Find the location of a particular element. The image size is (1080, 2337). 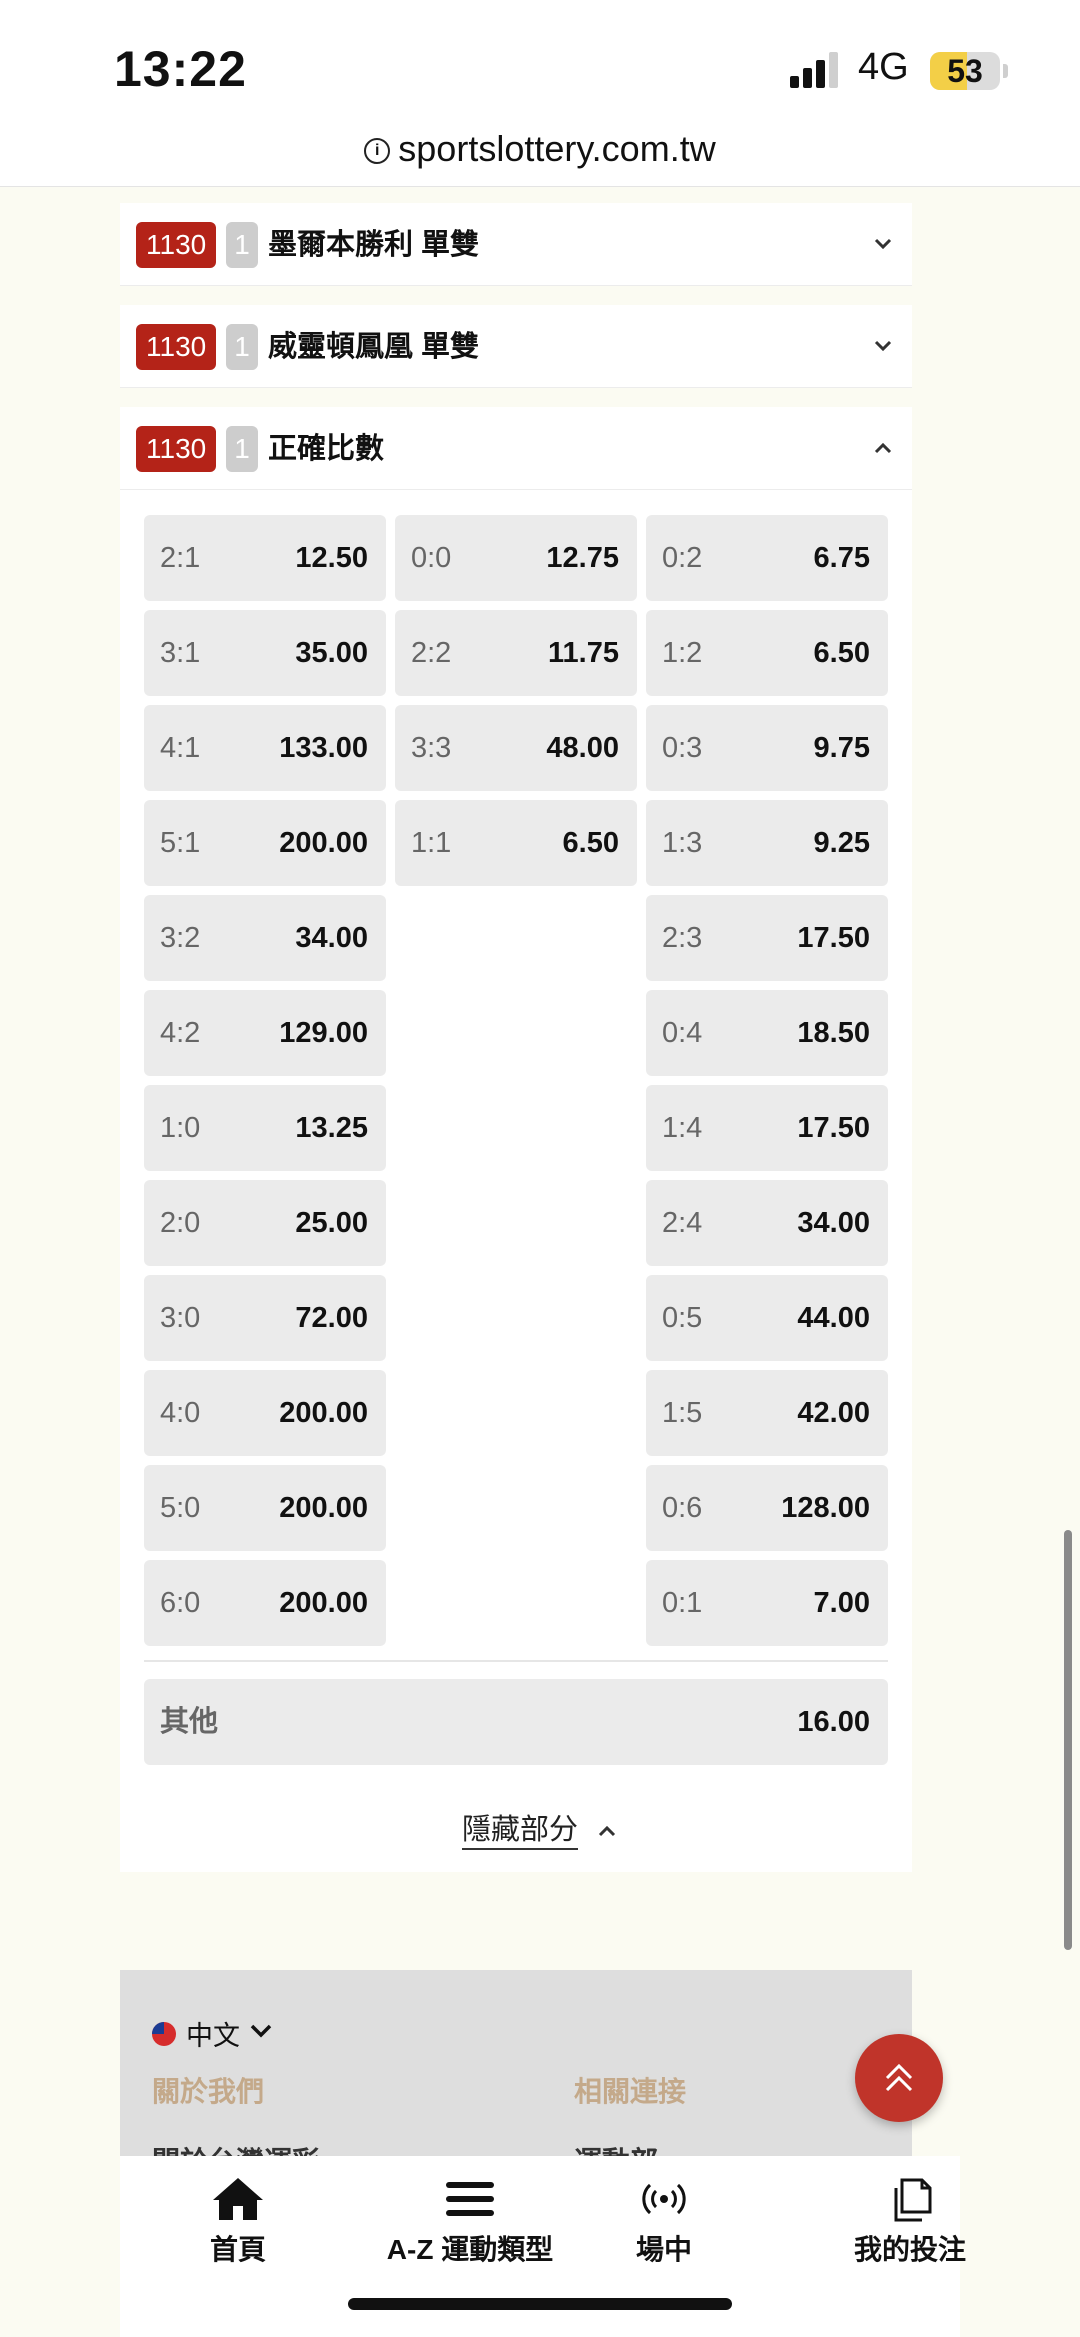

divider is located at coordinates (516, 1661).